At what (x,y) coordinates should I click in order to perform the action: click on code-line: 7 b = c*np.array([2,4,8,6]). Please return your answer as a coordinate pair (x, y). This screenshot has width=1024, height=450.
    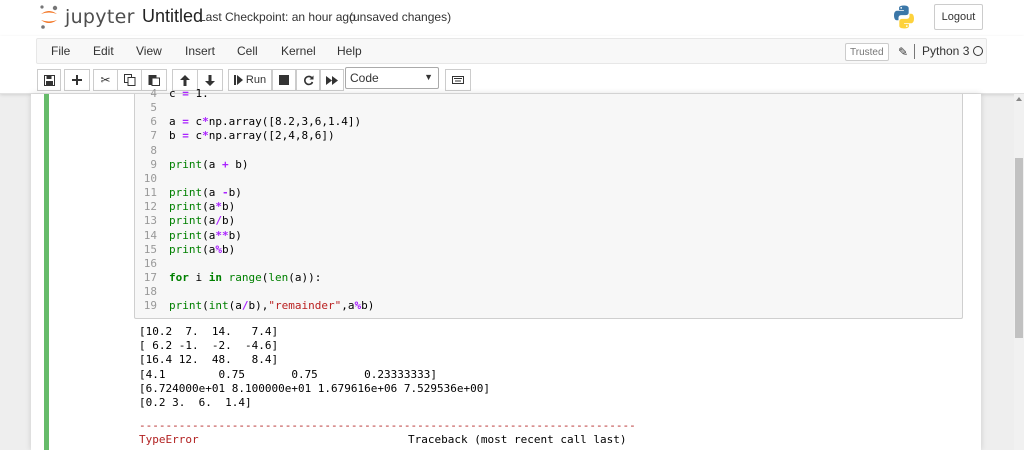
    Looking at the image, I should click on (549, 136).